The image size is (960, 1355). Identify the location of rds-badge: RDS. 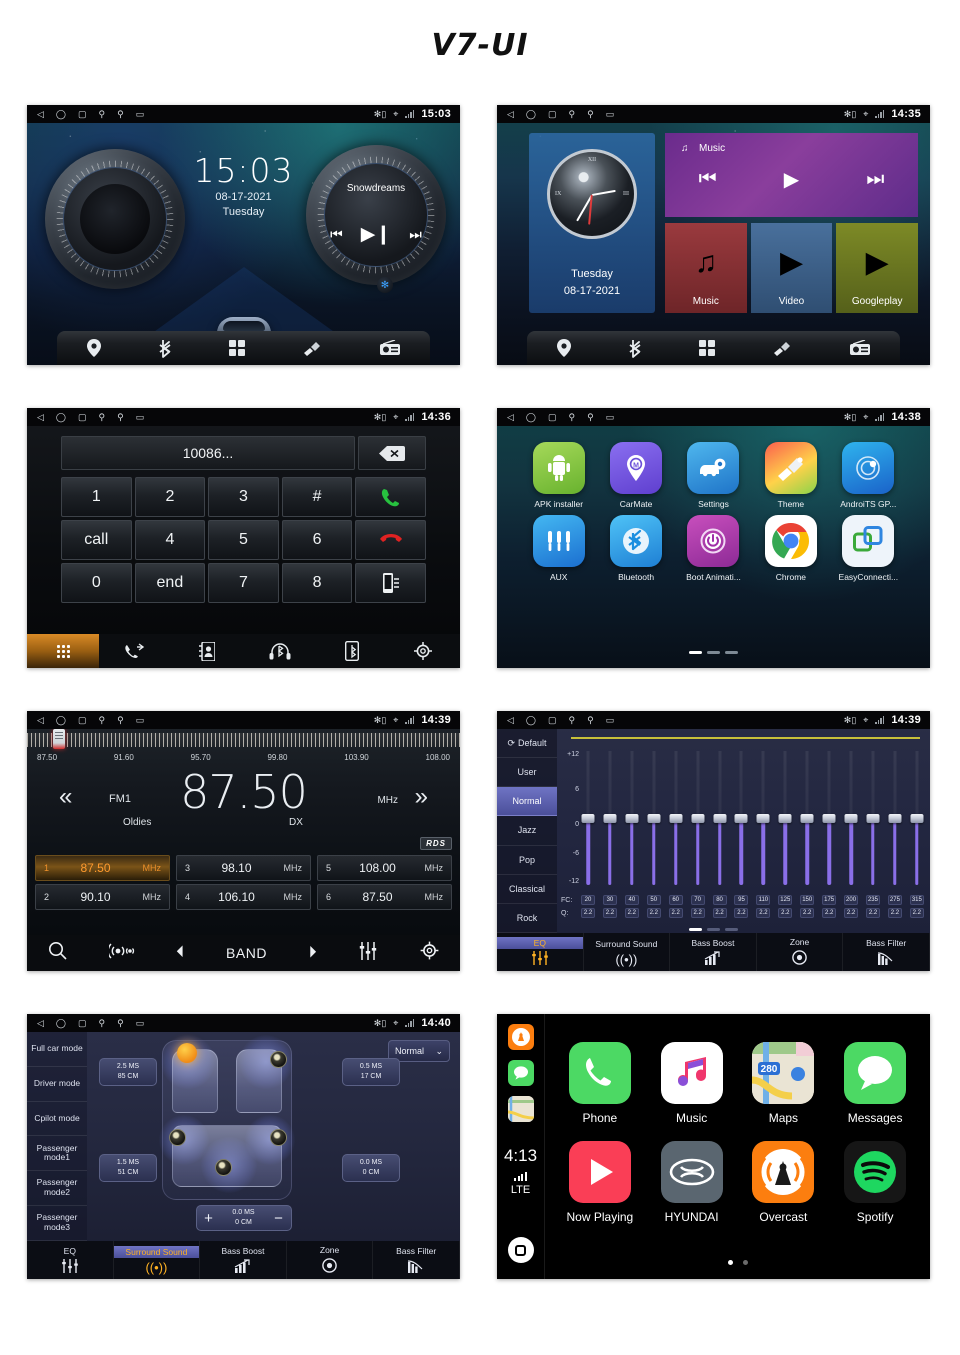
(436, 843).